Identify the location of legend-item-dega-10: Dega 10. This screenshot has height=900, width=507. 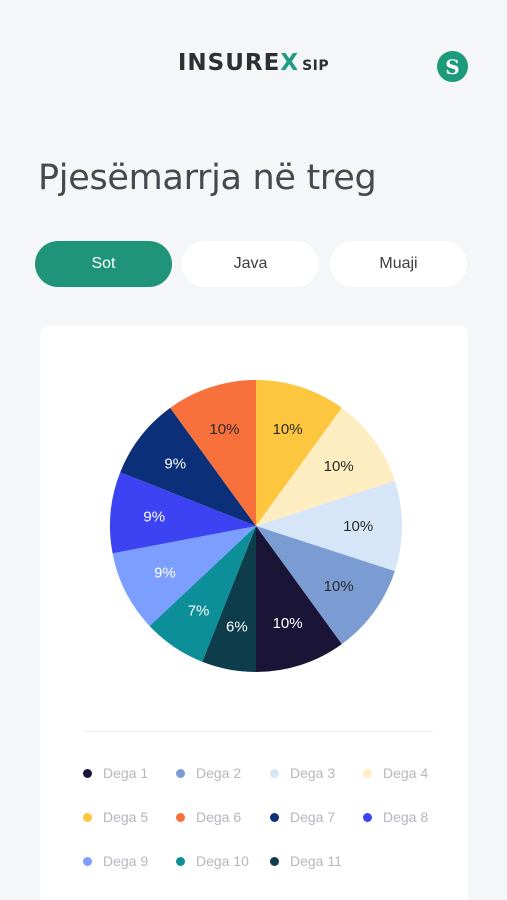
(212, 861).